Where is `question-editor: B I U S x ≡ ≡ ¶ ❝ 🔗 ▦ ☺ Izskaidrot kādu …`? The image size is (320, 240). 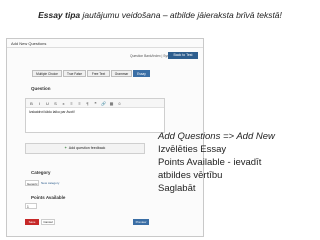
question-editor: B I U S x ≡ ≡ ¶ ❝ 🔗 ▦ ☺ Izskaidrot kādu … is located at coordinates (95, 115).